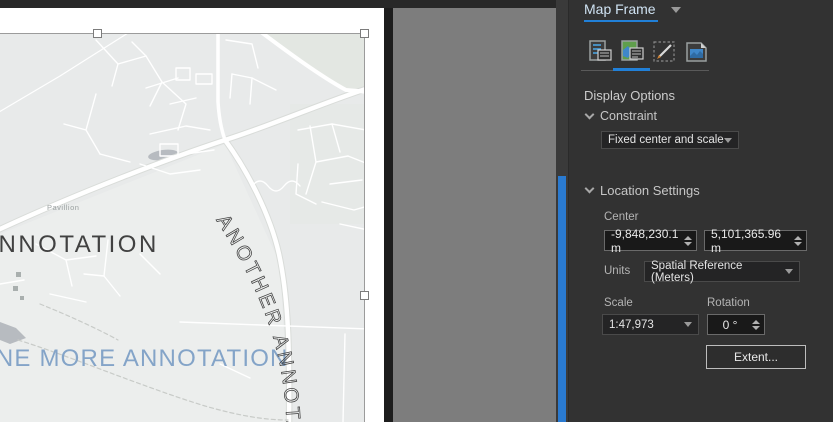  Describe the element at coordinates (97, 33) in the screenshot. I see `selection-handle-top-center` at that location.